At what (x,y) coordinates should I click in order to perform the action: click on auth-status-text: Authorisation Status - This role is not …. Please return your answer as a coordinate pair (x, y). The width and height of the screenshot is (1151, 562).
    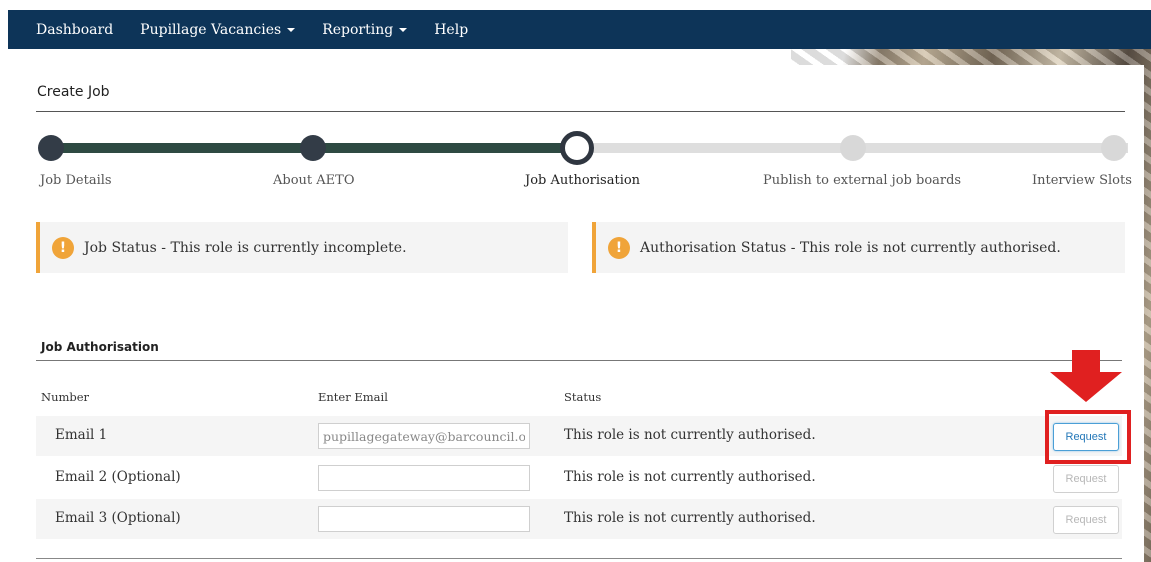
    Looking at the image, I should click on (850, 247).